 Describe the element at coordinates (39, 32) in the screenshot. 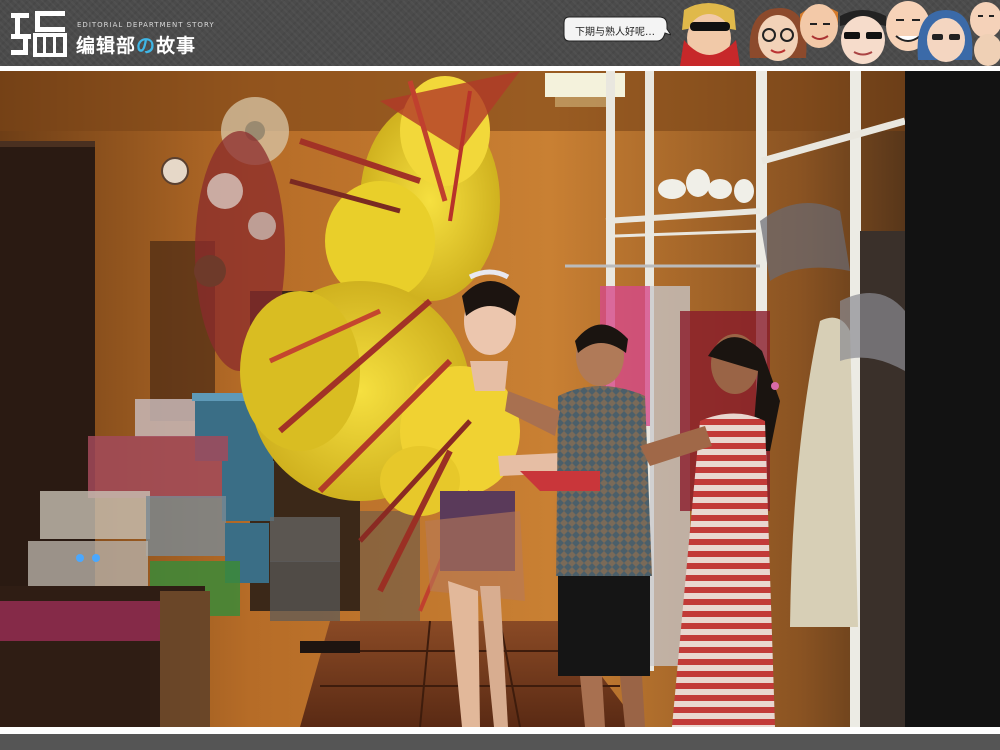

I see `logo-mark-icon` at that location.